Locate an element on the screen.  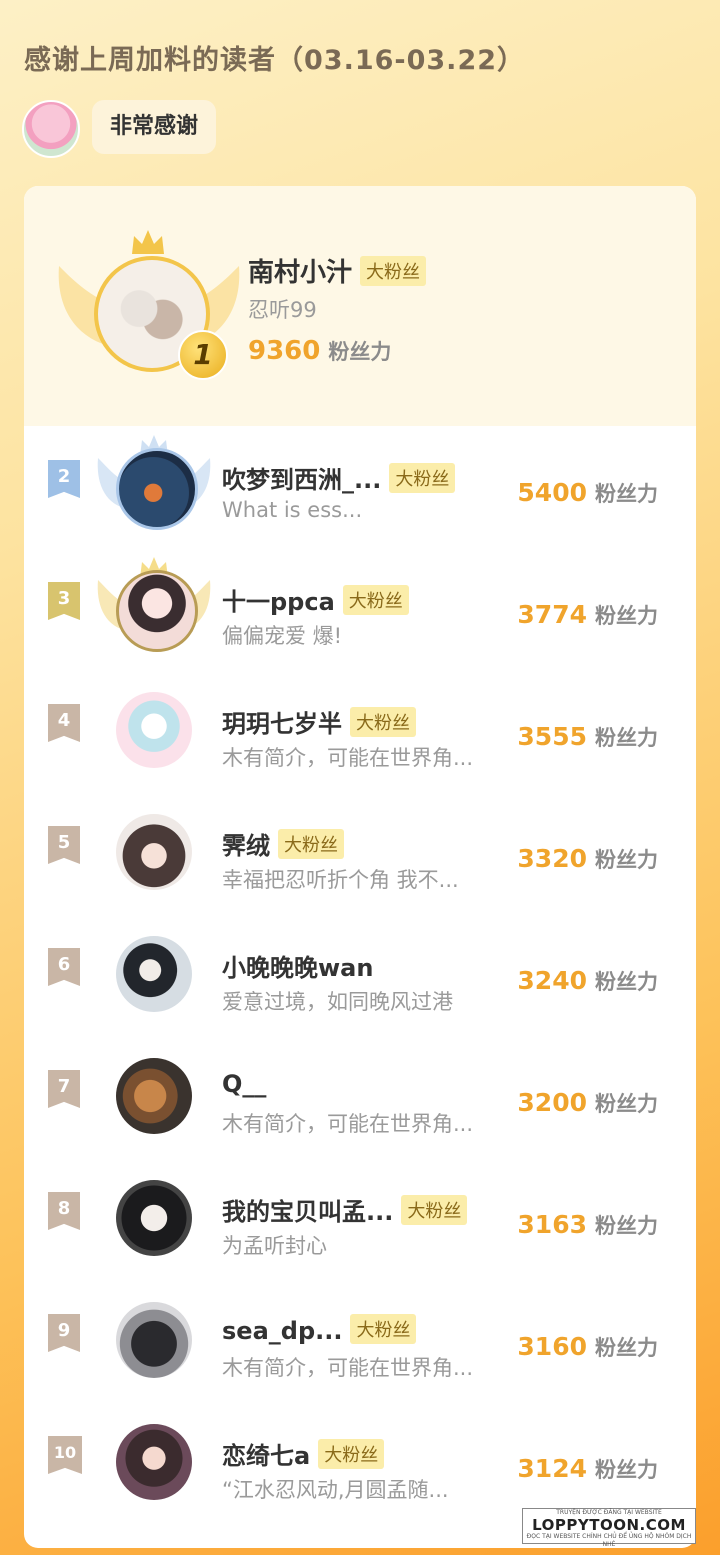
score-value: 3160 is located at coordinates (552, 1346).